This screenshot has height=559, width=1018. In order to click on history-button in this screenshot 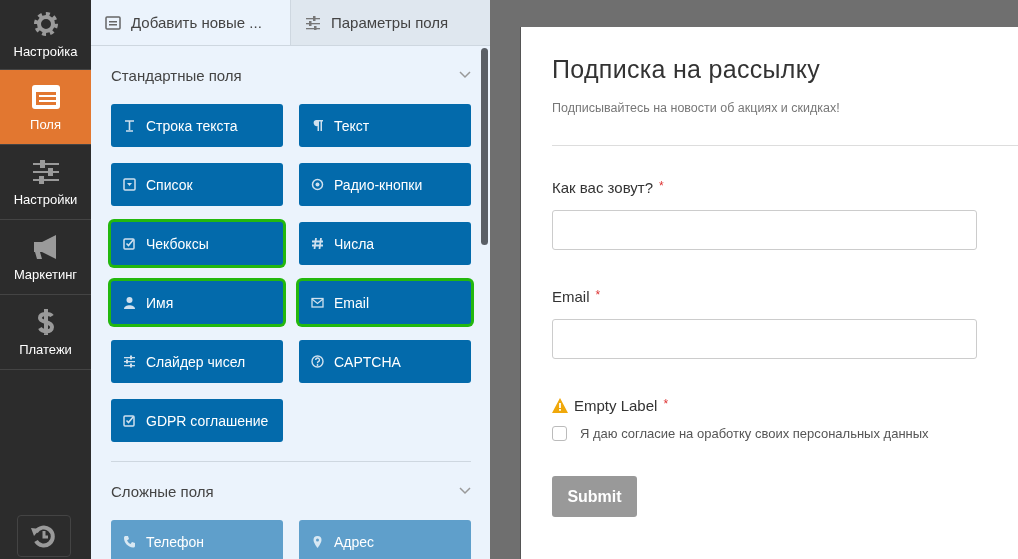, I will do `click(44, 536)`.